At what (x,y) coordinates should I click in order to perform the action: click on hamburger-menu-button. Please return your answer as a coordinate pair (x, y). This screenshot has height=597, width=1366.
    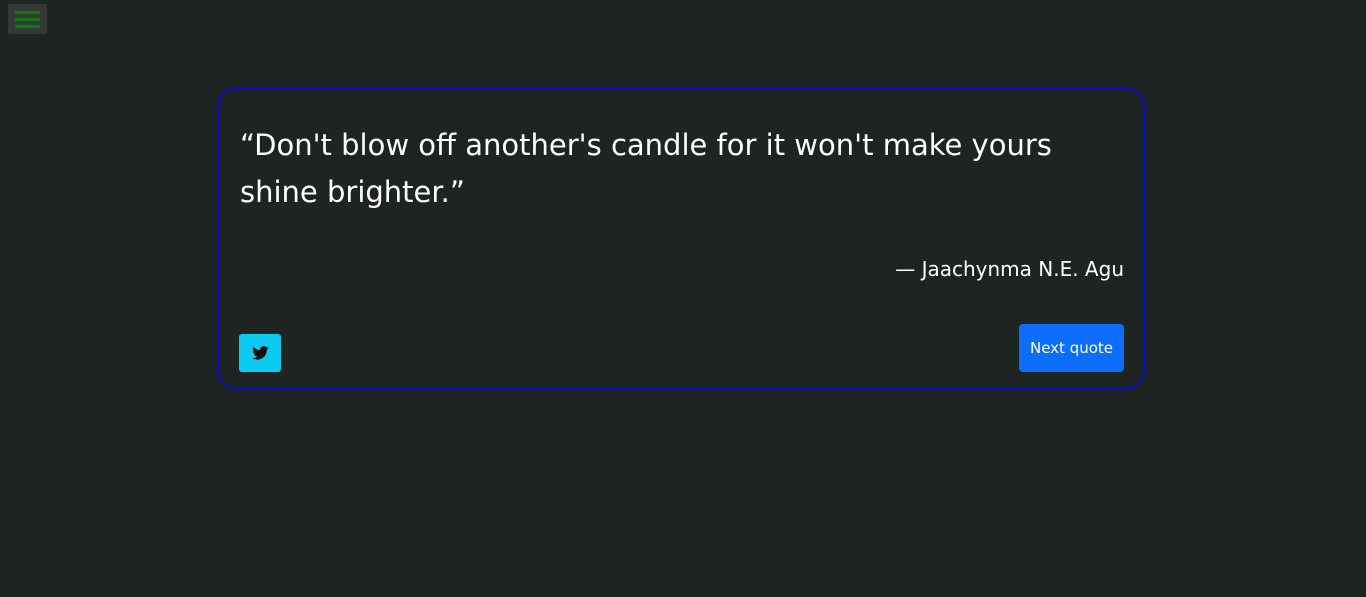
    Looking at the image, I should click on (27, 19).